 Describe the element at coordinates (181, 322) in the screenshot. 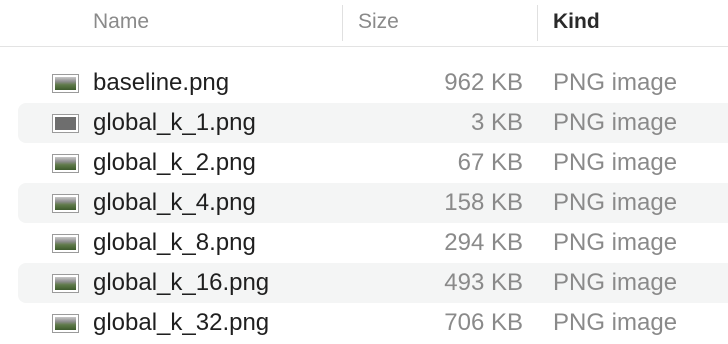

I see `file-name: global_k_32.png` at that location.